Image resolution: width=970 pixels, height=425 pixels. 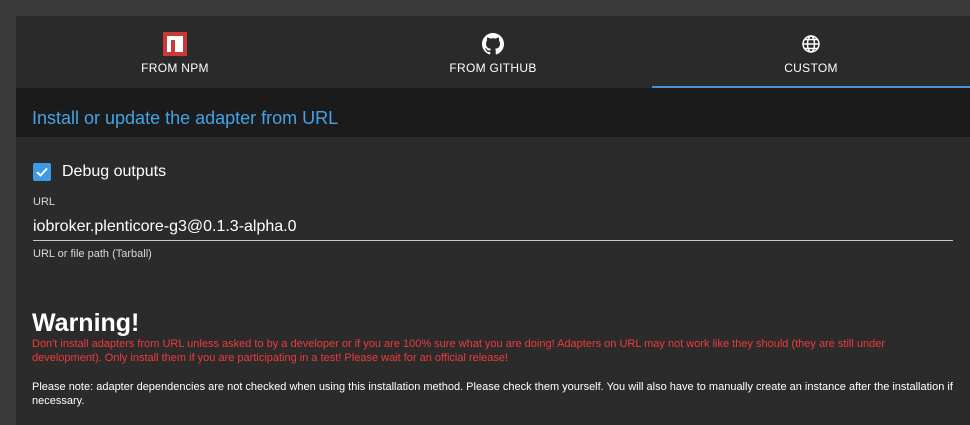 What do you see at coordinates (86, 323) in the screenshot?
I see `warning-title: Warning!` at bounding box center [86, 323].